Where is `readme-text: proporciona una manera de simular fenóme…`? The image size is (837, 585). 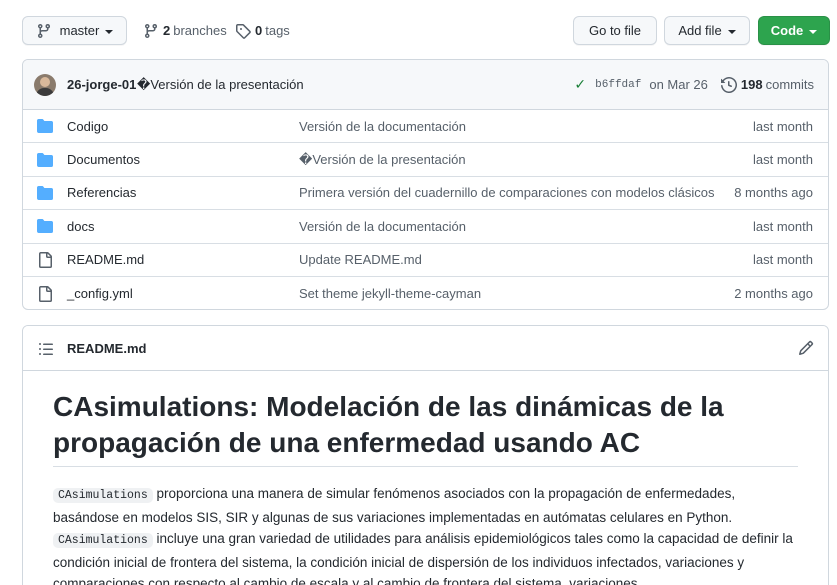 readme-text: proporciona una manera de simular fenóme… is located at coordinates (394, 505).